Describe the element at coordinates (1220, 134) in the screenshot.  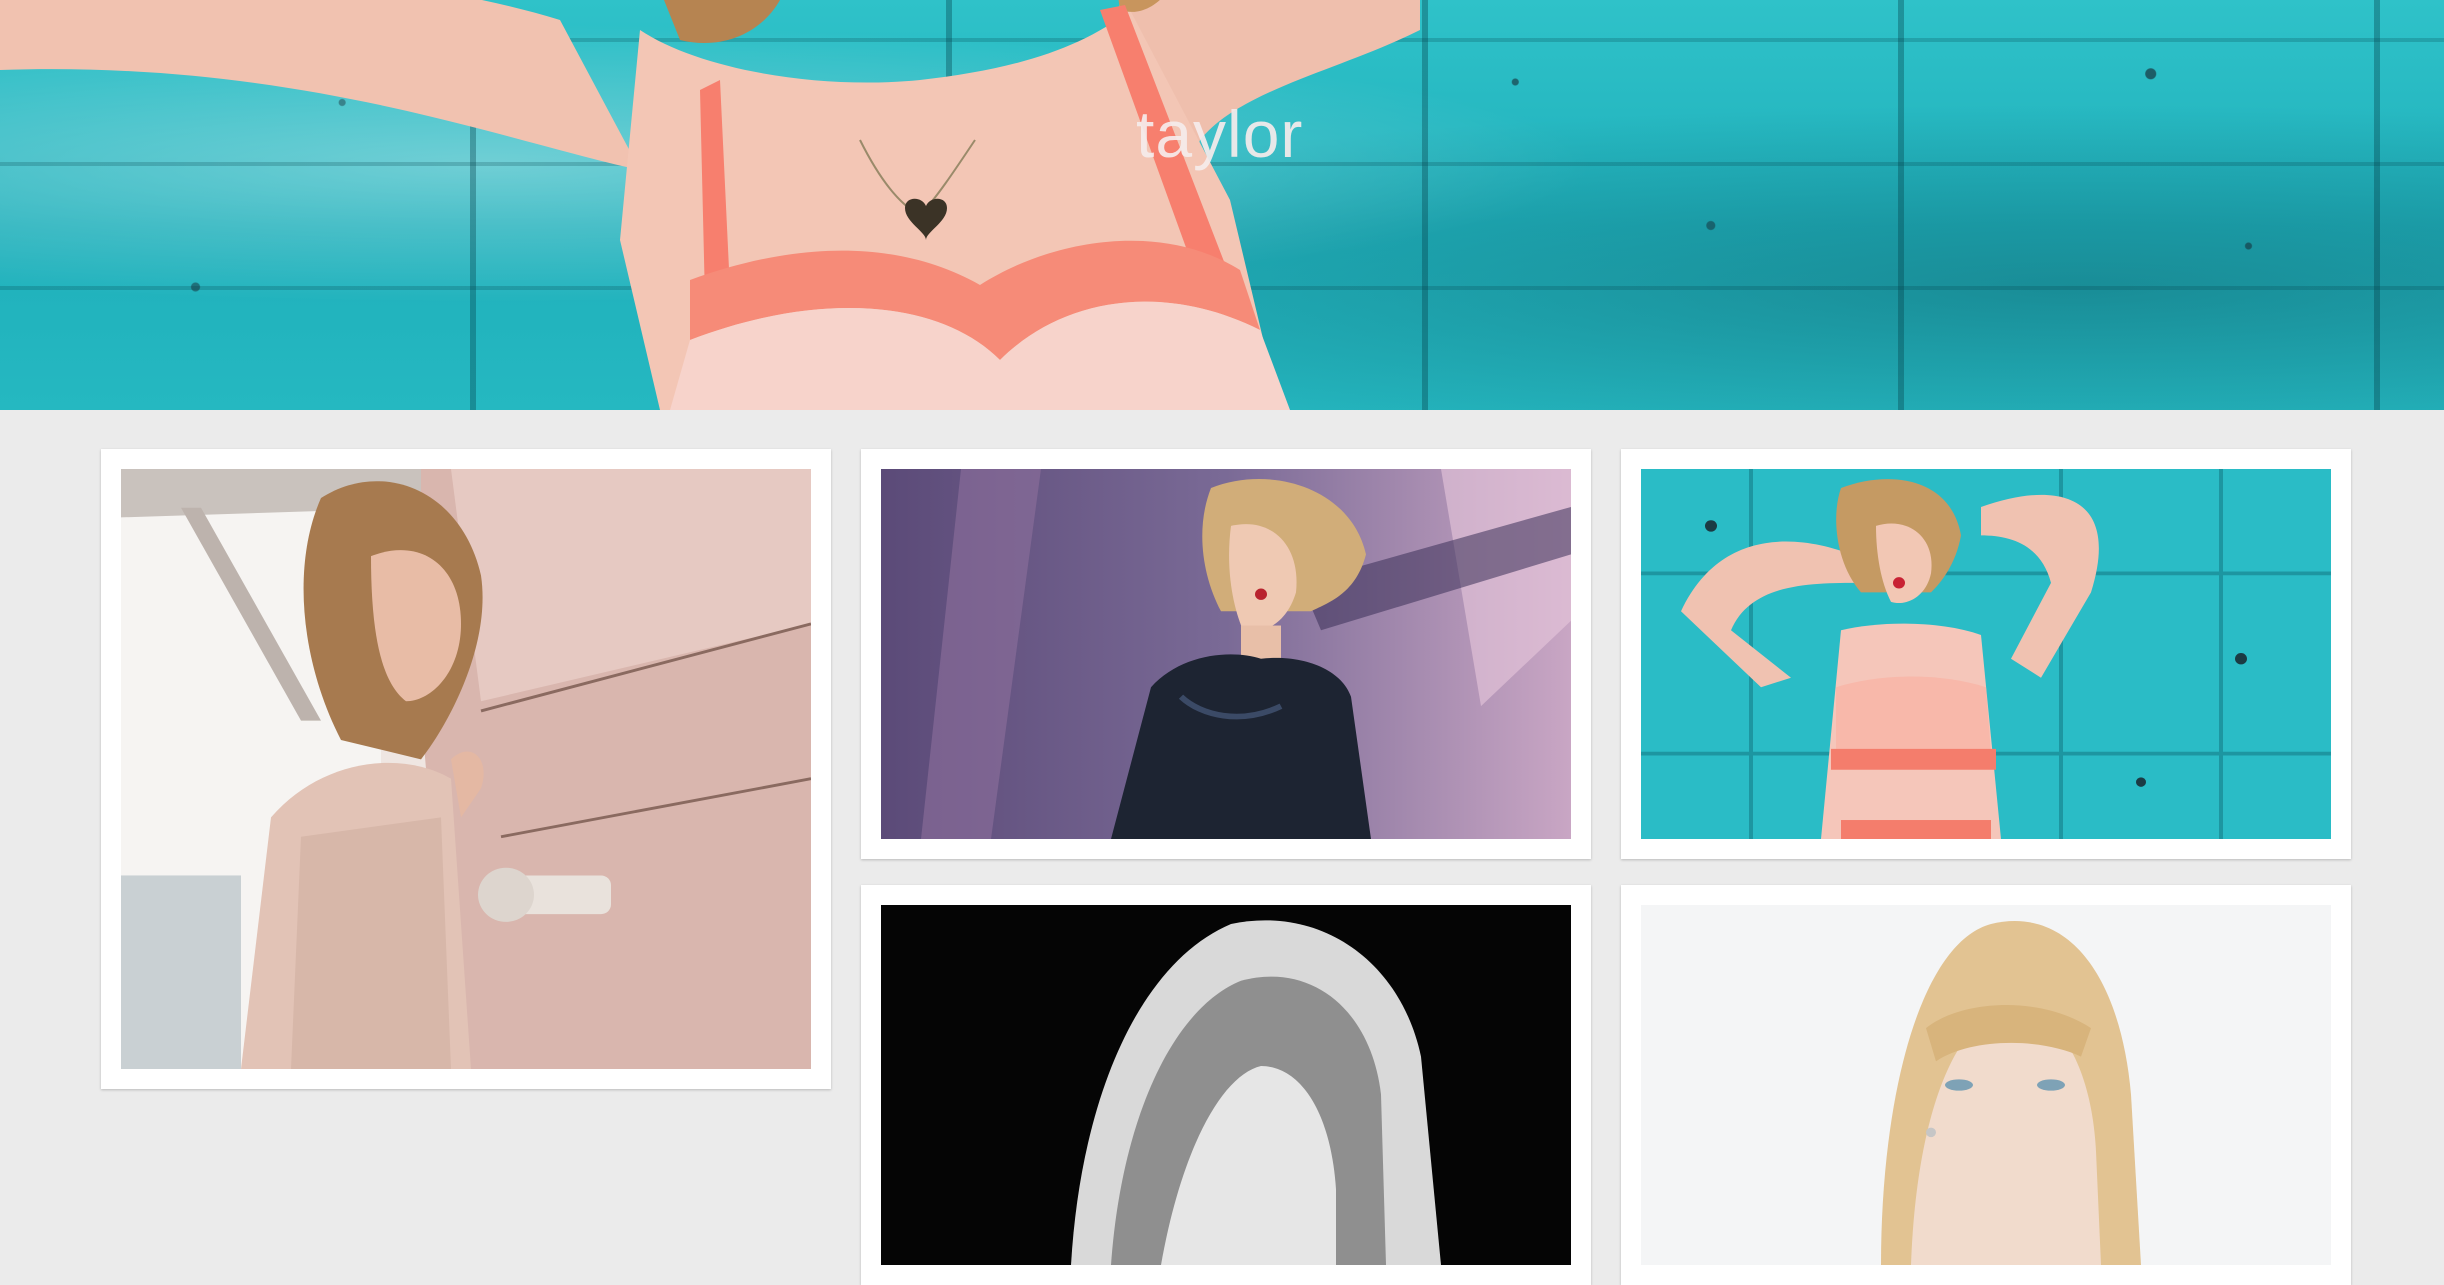
I see `page-title: taylor` at that location.